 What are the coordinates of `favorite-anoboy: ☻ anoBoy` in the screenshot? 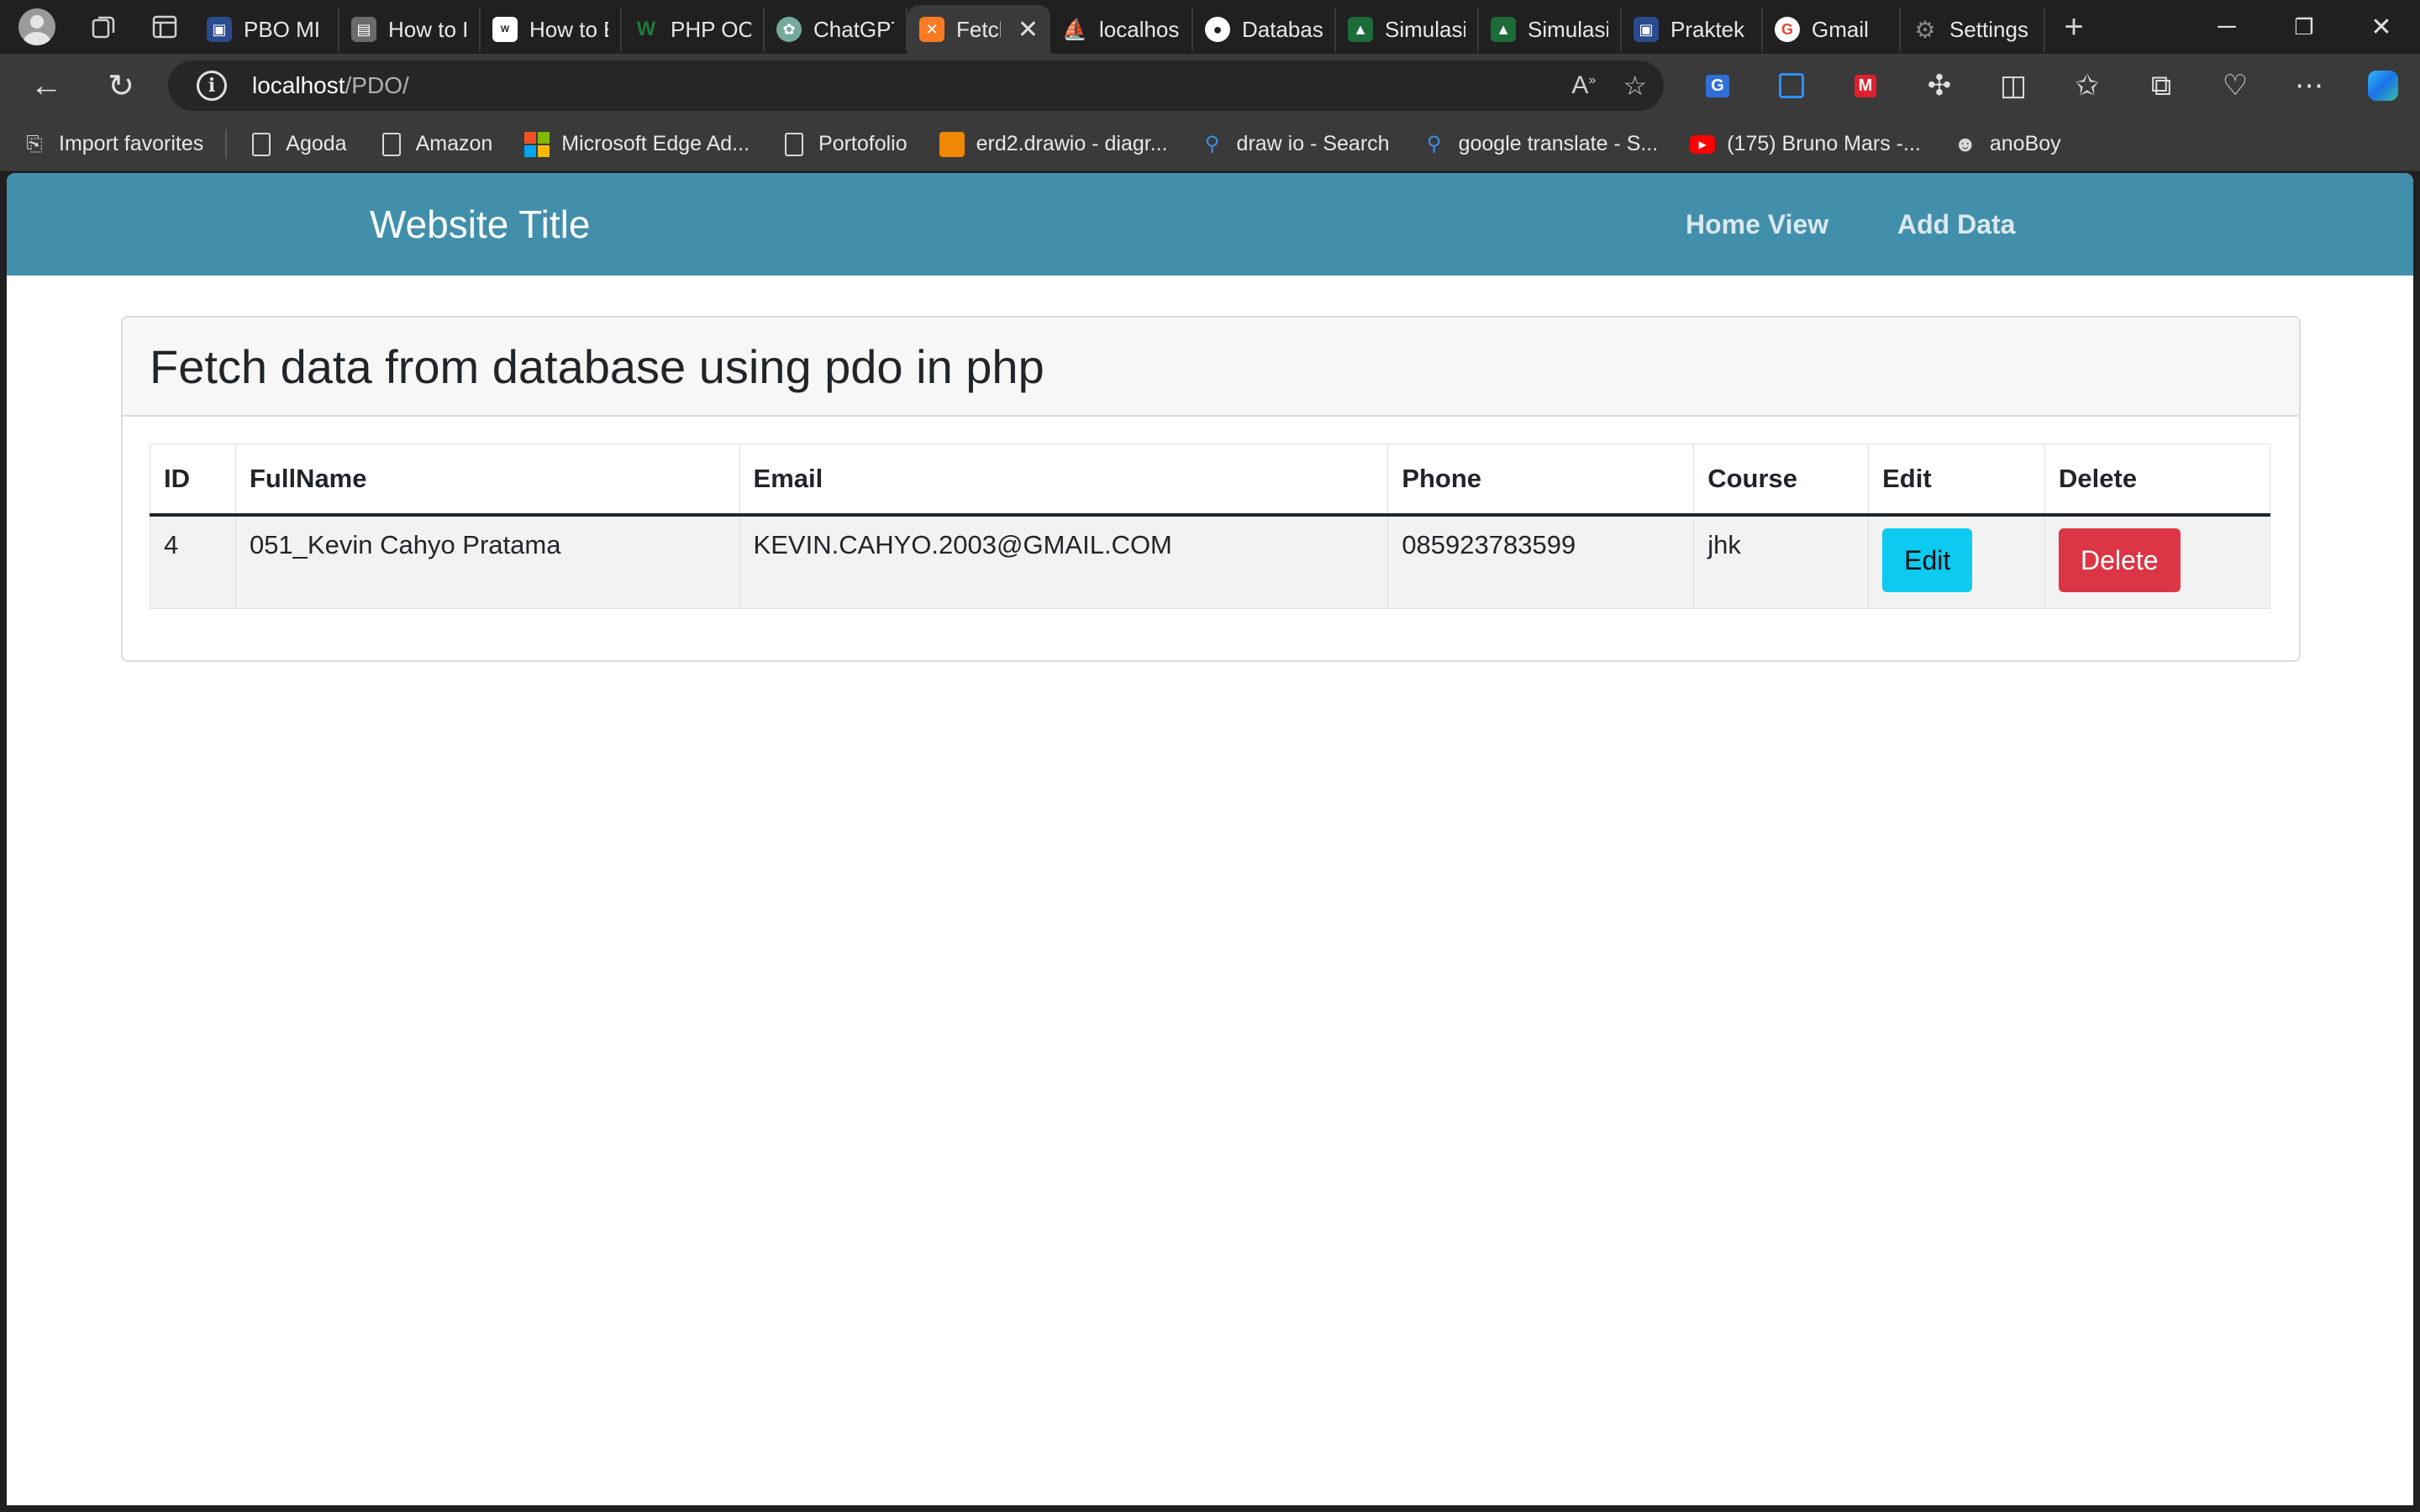 It's located at (2007, 144).